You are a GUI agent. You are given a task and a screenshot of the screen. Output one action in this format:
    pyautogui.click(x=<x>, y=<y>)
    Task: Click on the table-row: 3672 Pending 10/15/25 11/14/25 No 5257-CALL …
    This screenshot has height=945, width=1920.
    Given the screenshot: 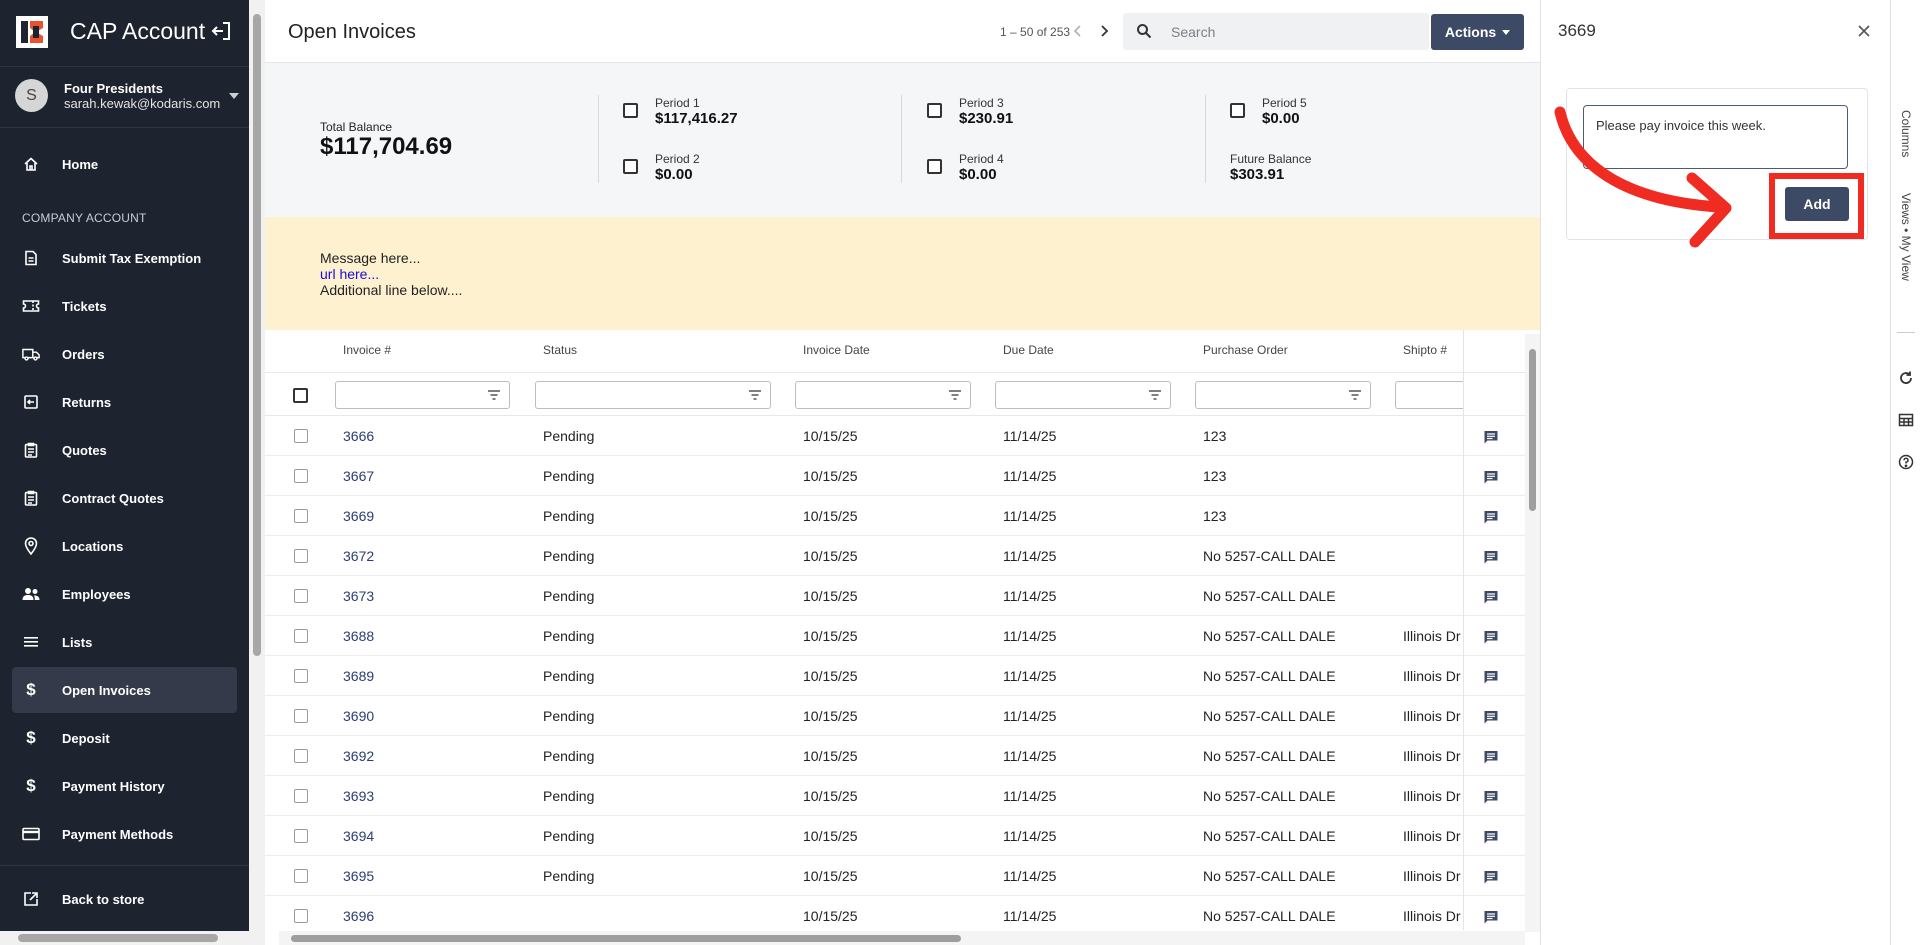 What is the action you would take?
    pyautogui.click(x=895, y=556)
    